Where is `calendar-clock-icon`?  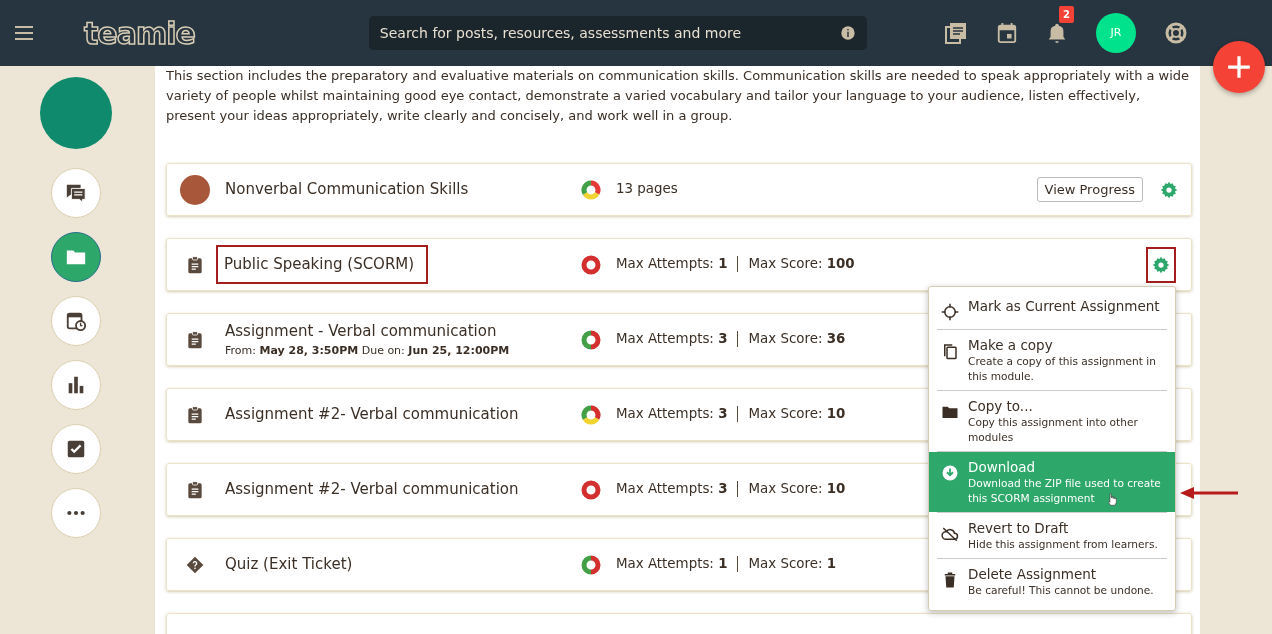
calendar-clock-icon is located at coordinates (76, 321).